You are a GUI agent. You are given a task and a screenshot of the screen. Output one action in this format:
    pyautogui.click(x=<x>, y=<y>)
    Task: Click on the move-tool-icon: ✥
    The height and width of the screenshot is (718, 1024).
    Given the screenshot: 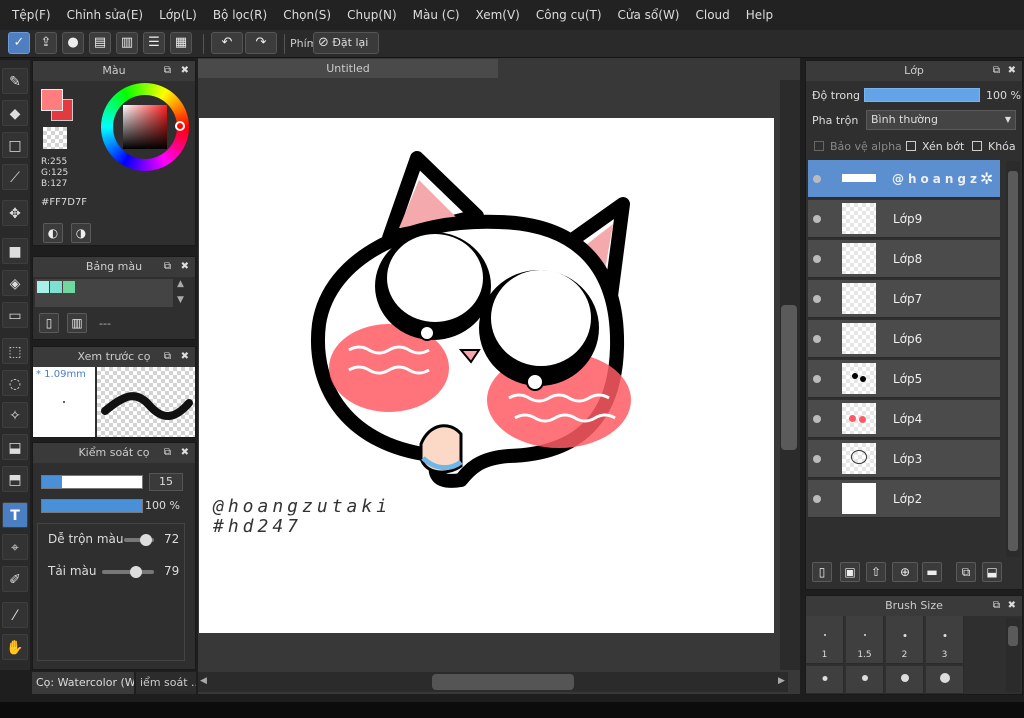 What is the action you would take?
    pyautogui.click(x=15, y=213)
    